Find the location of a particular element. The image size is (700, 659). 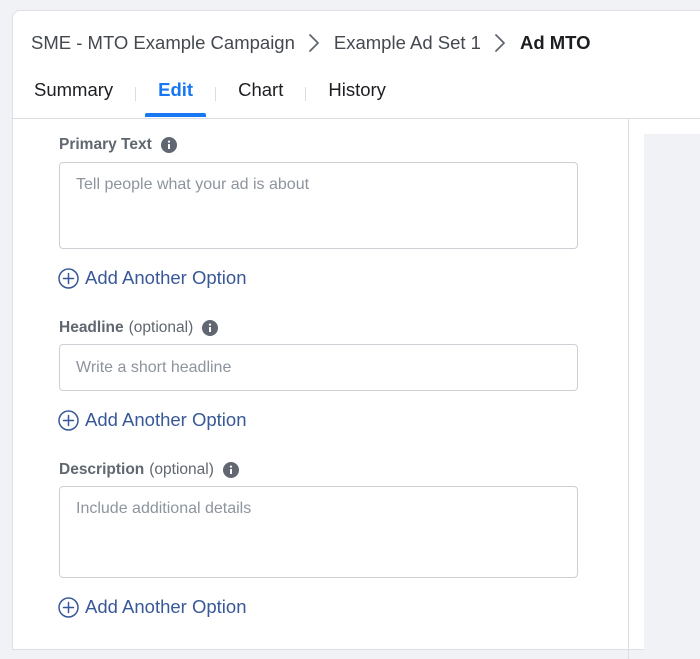

primary-text-add-option-button: Add Another Option is located at coordinates (152, 278).